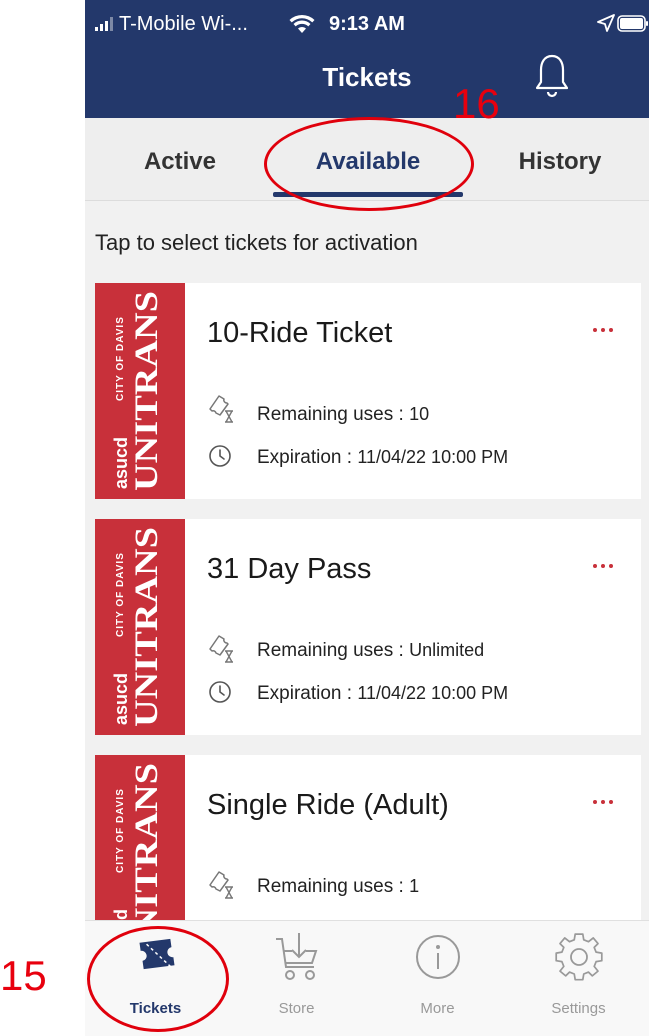 Image resolution: width=649 pixels, height=1036 pixels. Describe the element at coordinates (437, 1008) in the screenshot. I see `tabbar-label: More` at that location.